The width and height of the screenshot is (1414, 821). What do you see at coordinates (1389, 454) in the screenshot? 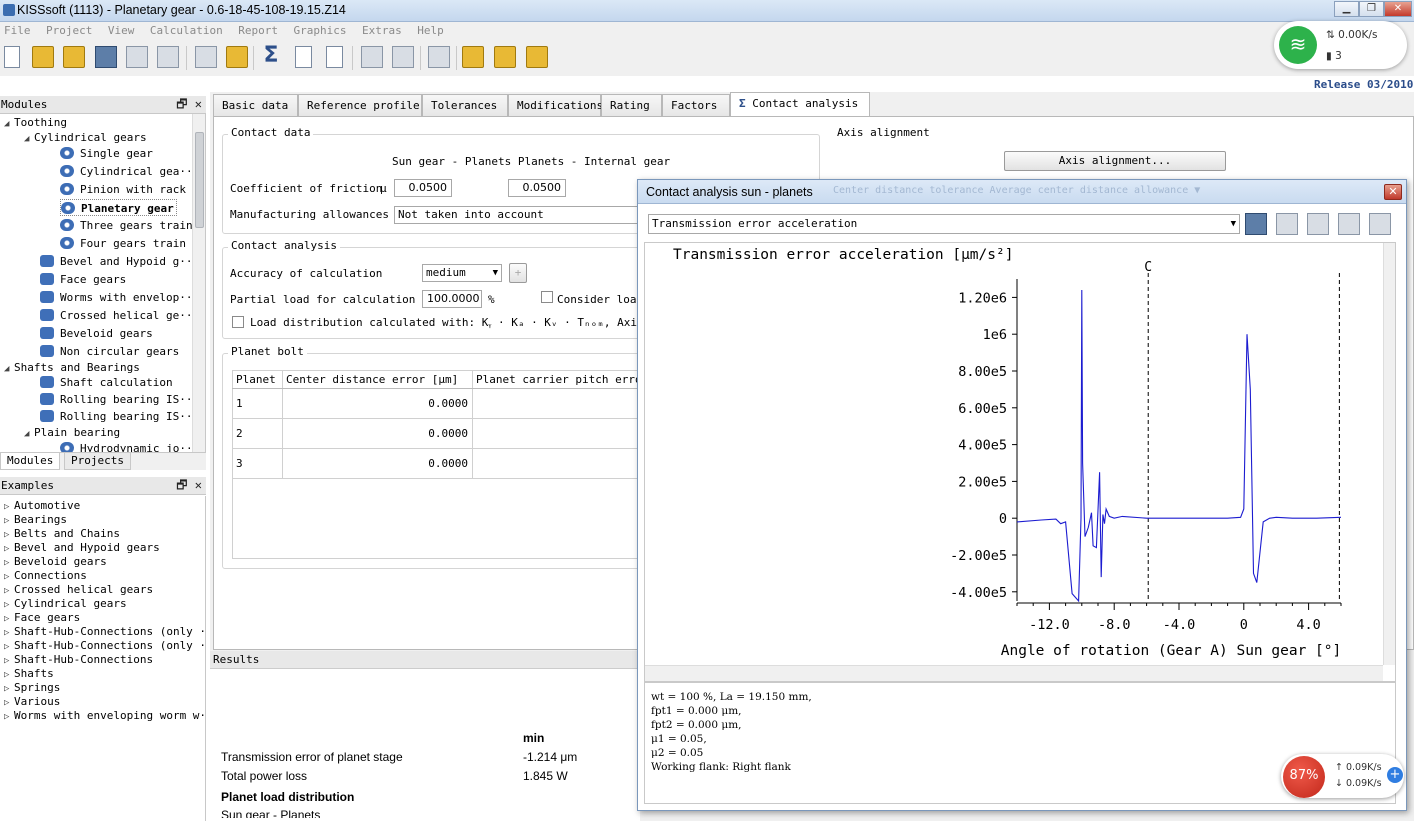
I see `plot-v-scrollbar` at bounding box center [1389, 454].